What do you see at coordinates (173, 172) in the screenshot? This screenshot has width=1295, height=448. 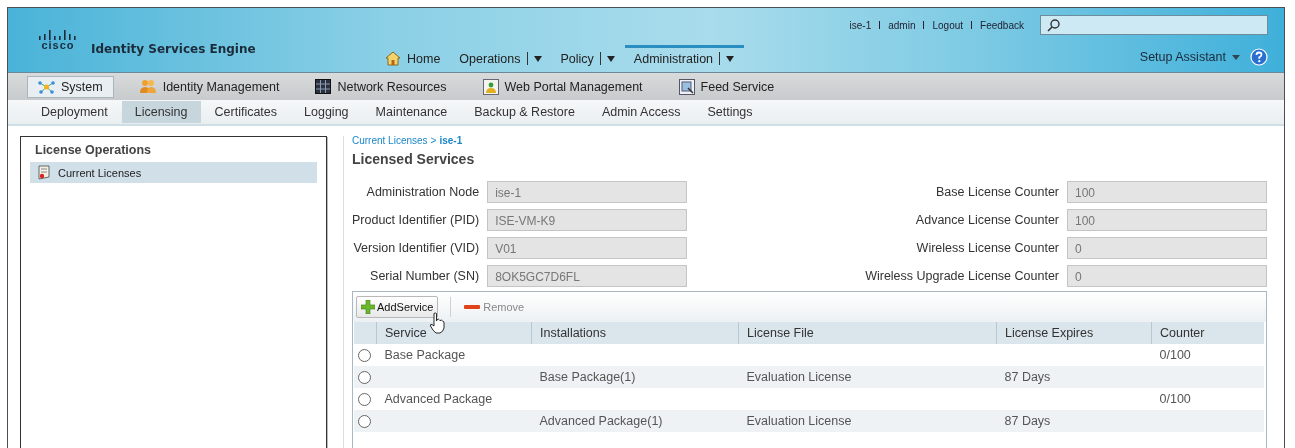 I see `sidebar-item: Current Licenses` at bounding box center [173, 172].